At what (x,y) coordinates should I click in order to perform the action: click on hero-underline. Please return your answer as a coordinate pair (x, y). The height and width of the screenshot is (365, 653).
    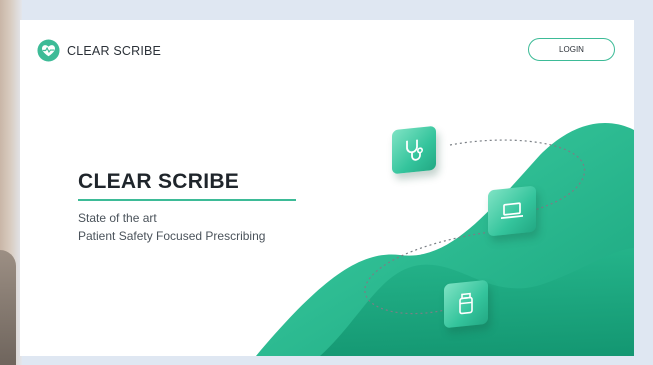
    Looking at the image, I should click on (187, 200).